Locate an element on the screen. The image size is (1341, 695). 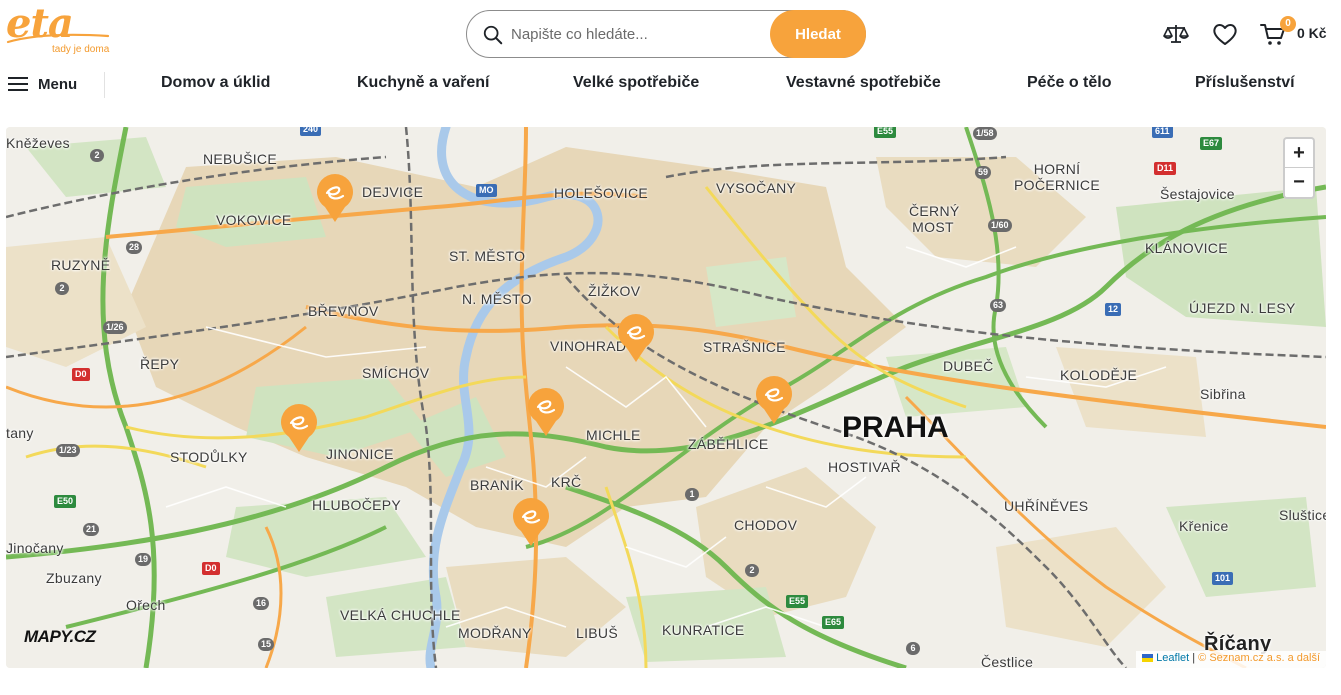
mapy-cz-logo: MAPY.CZ is located at coordinates (60, 637).